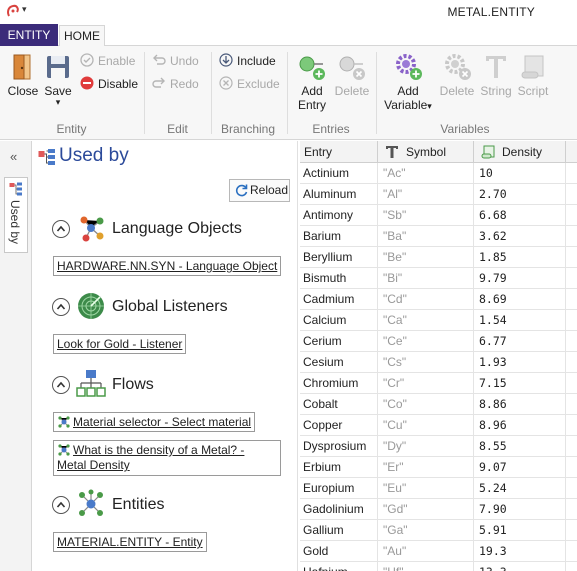 This screenshot has height=571, width=577. I want to click on cell-symbol: "Al", so click(426, 194).